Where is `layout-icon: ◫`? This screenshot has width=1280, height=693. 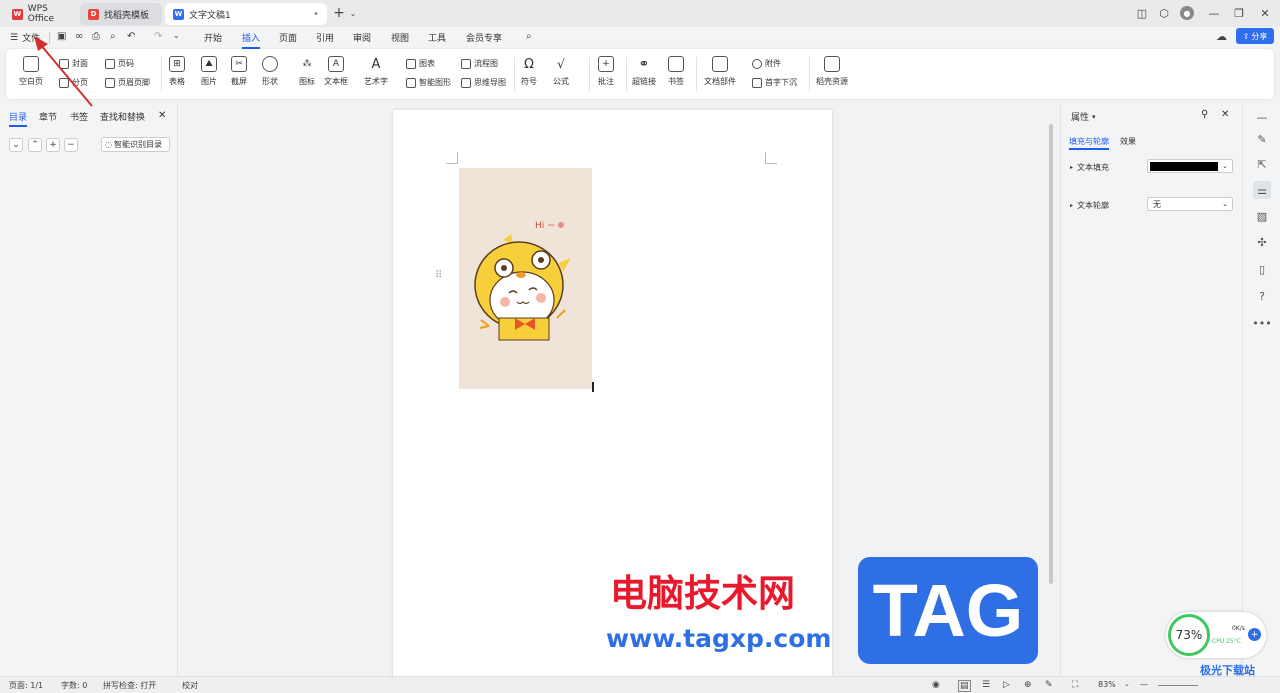 layout-icon: ◫ is located at coordinates (1142, 13).